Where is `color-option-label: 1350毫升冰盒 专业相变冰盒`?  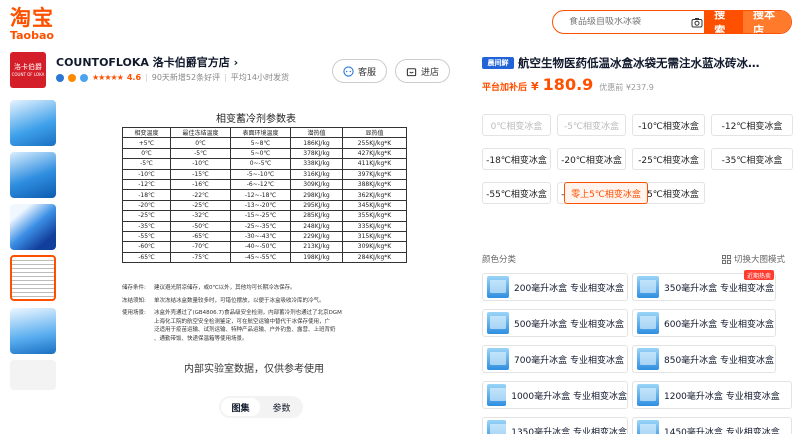
color-option-label: 1350毫升冰盒 专业相变冰盒 is located at coordinates (569, 430).